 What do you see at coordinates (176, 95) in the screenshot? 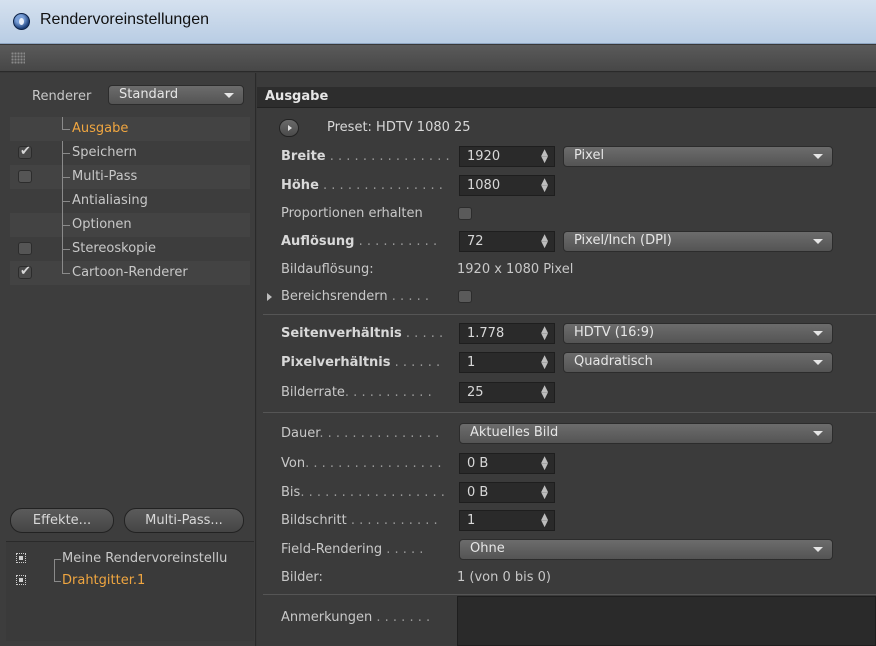
I see `renderer-dropdown: Standard` at bounding box center [176, 95].